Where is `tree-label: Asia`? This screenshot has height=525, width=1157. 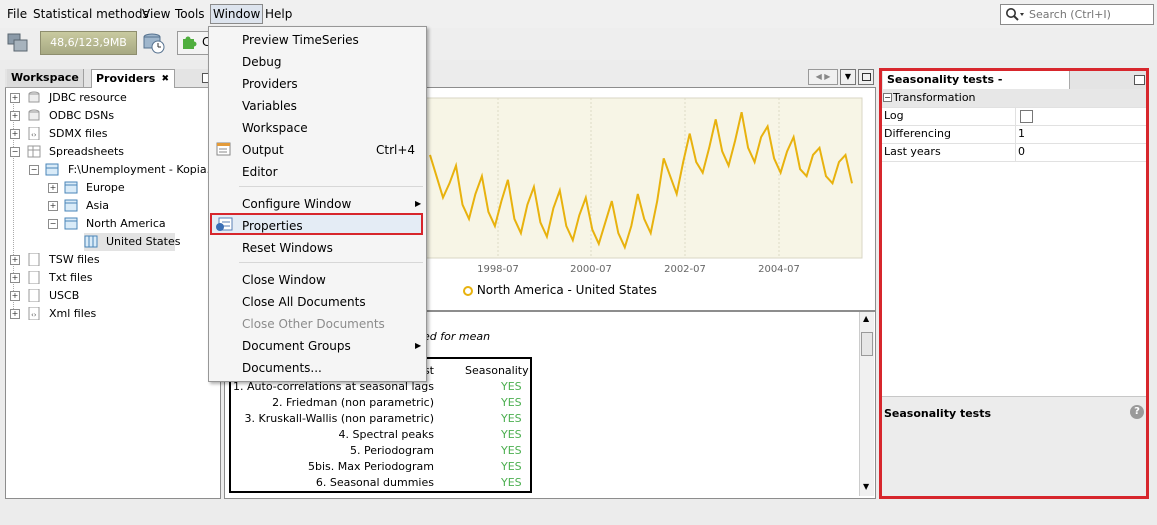
tree-label: Asia is located at coordinates (98, 205).